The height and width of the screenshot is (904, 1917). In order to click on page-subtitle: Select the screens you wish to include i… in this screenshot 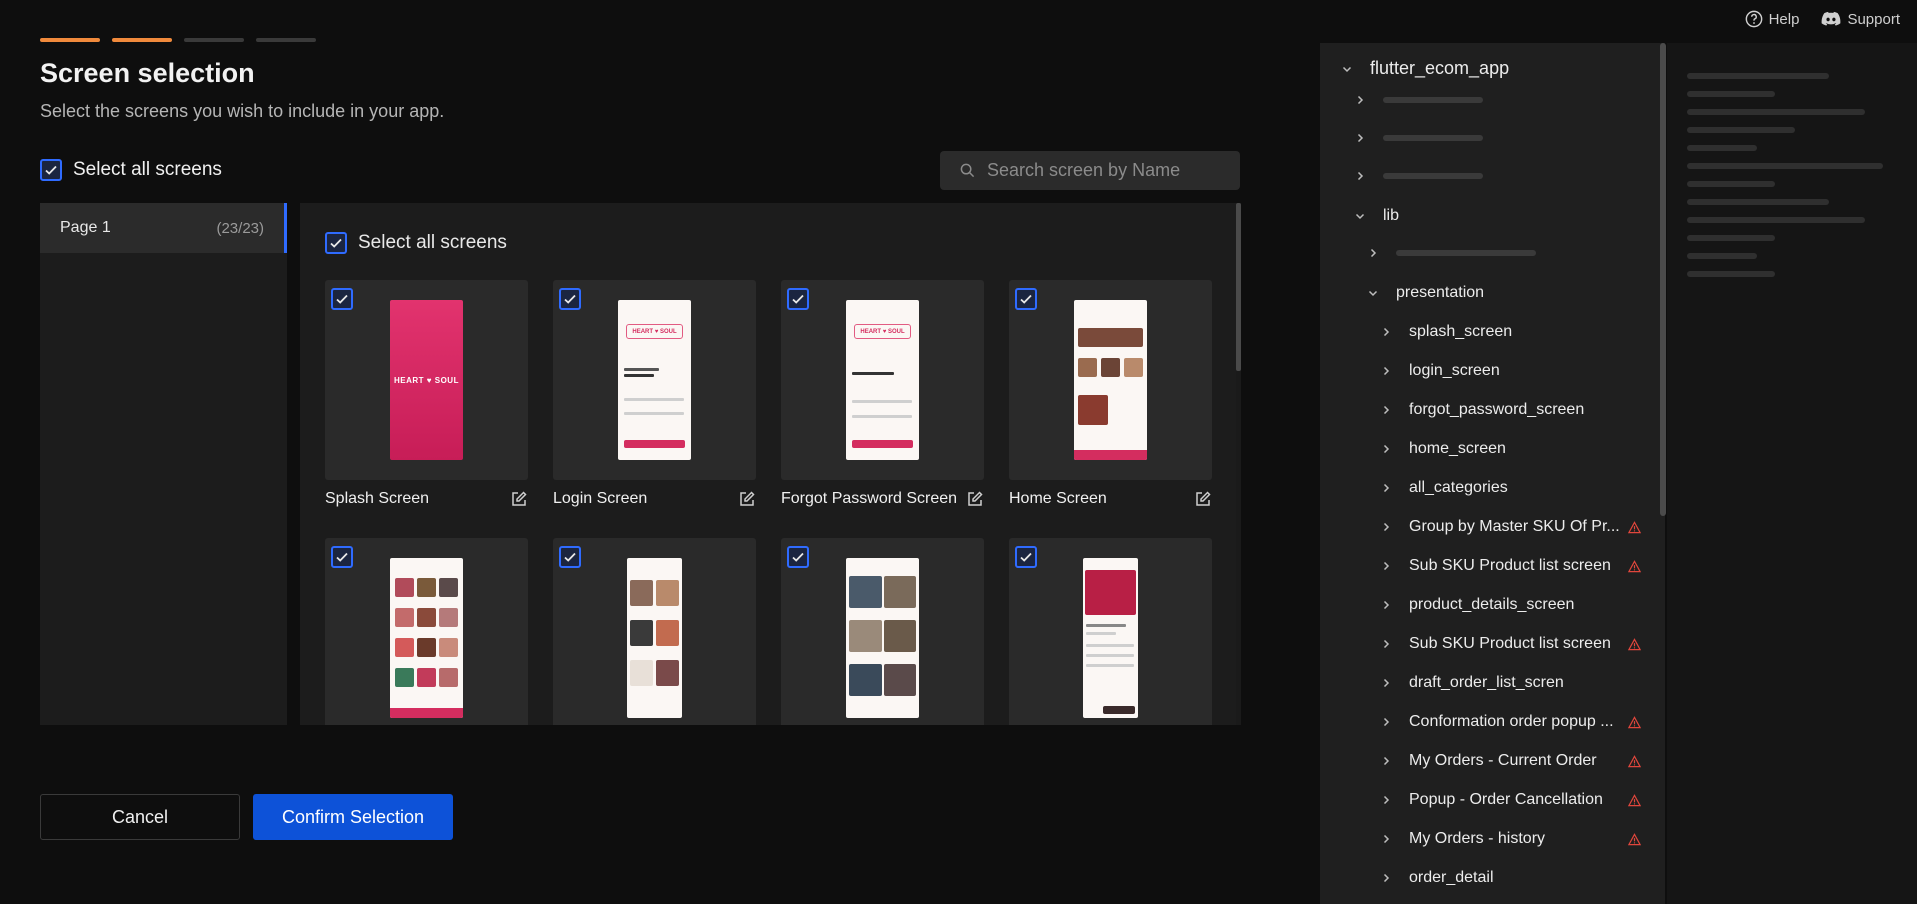, I will do `click(242, 111)`.